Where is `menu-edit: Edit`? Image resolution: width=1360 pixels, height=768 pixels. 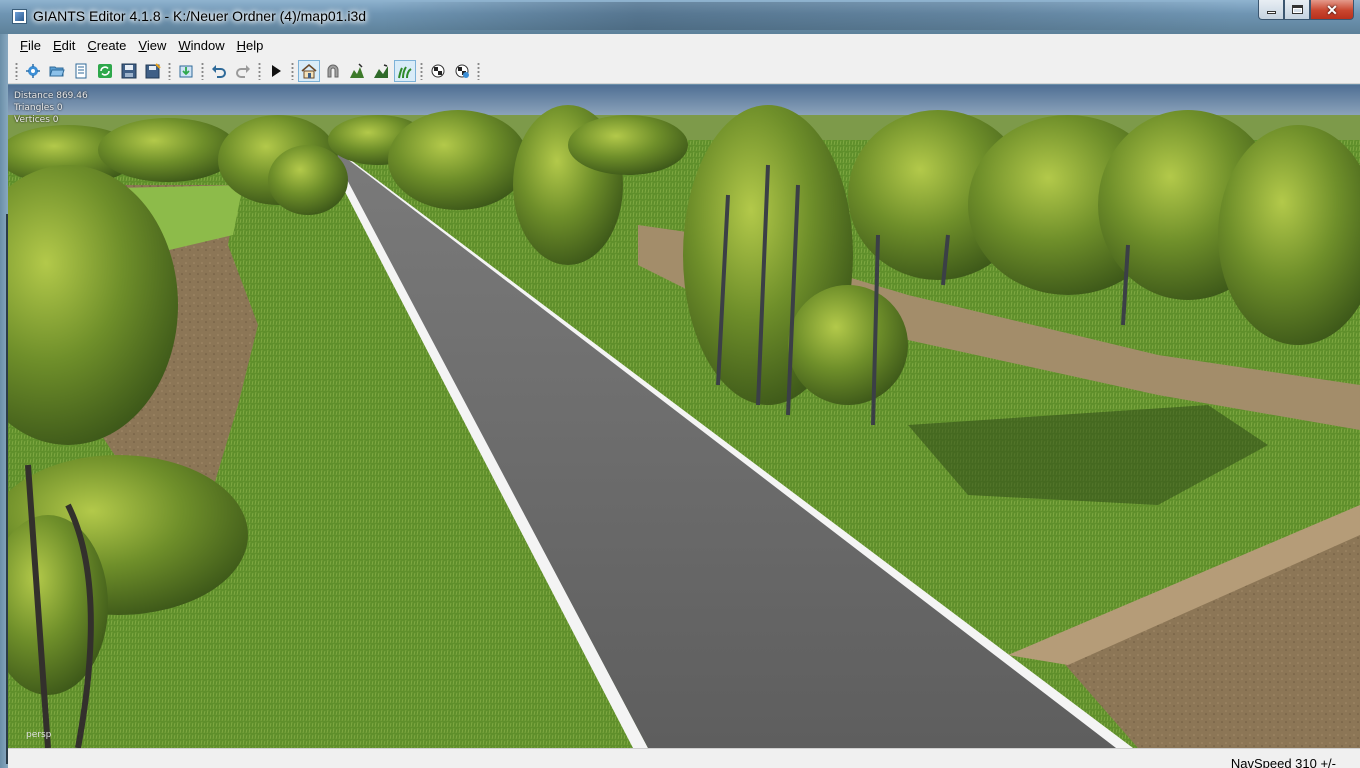 menu-edit: Edit is located at coordinates (64, 46).